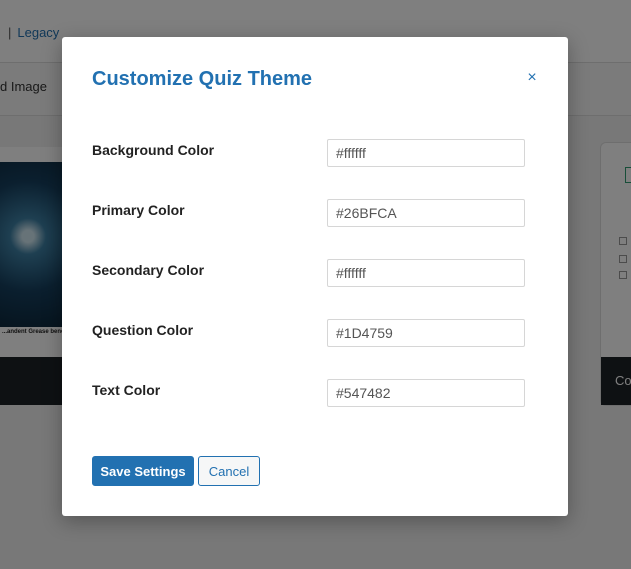 This screenshot has height=569, width=631. What do you see at coordinates (426, 153) in the screenshot?
I see `background-color-input` at bounding box center [426, 153].